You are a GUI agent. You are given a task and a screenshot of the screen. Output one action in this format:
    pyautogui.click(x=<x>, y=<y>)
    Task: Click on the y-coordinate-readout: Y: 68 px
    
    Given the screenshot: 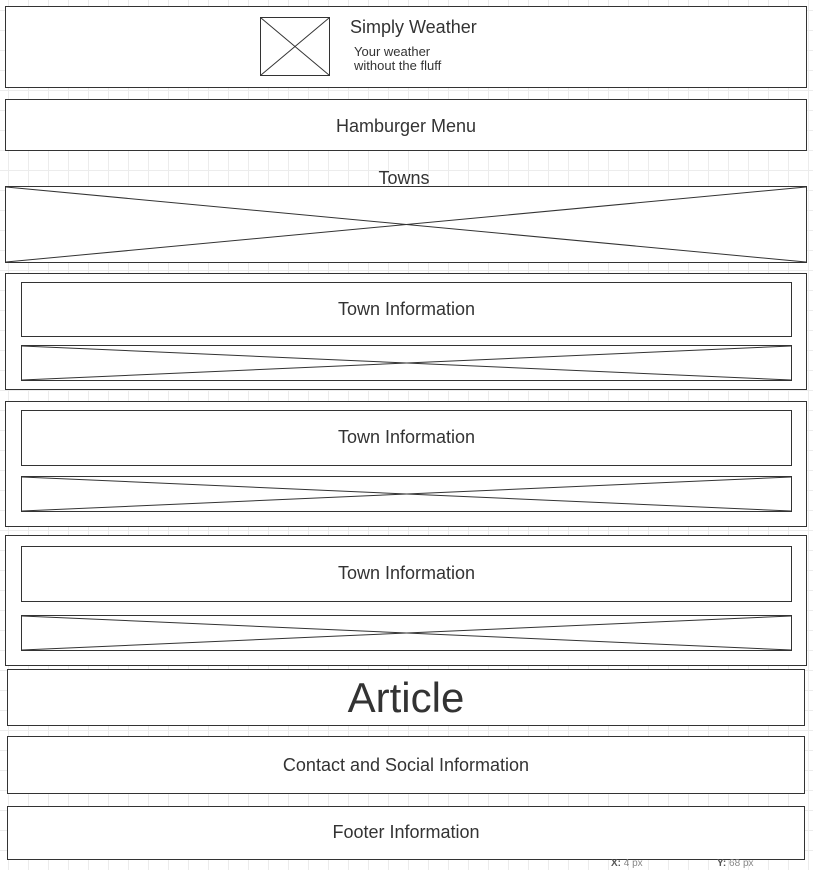 What is the action you would take?
    pyautogui.click(x=735, y=863)
    